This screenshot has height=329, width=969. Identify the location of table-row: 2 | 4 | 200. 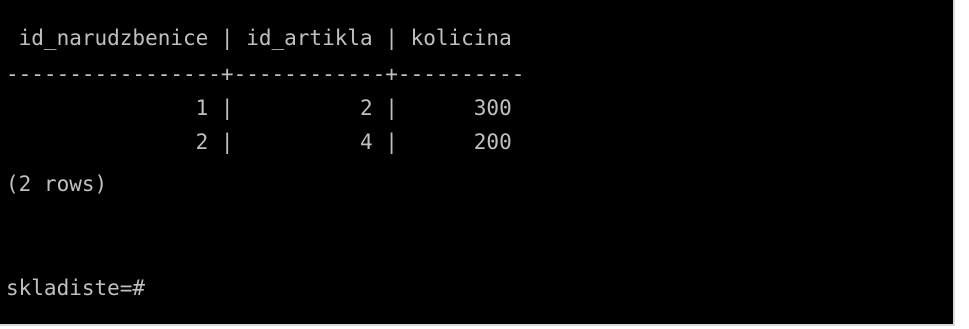
(259, 142).